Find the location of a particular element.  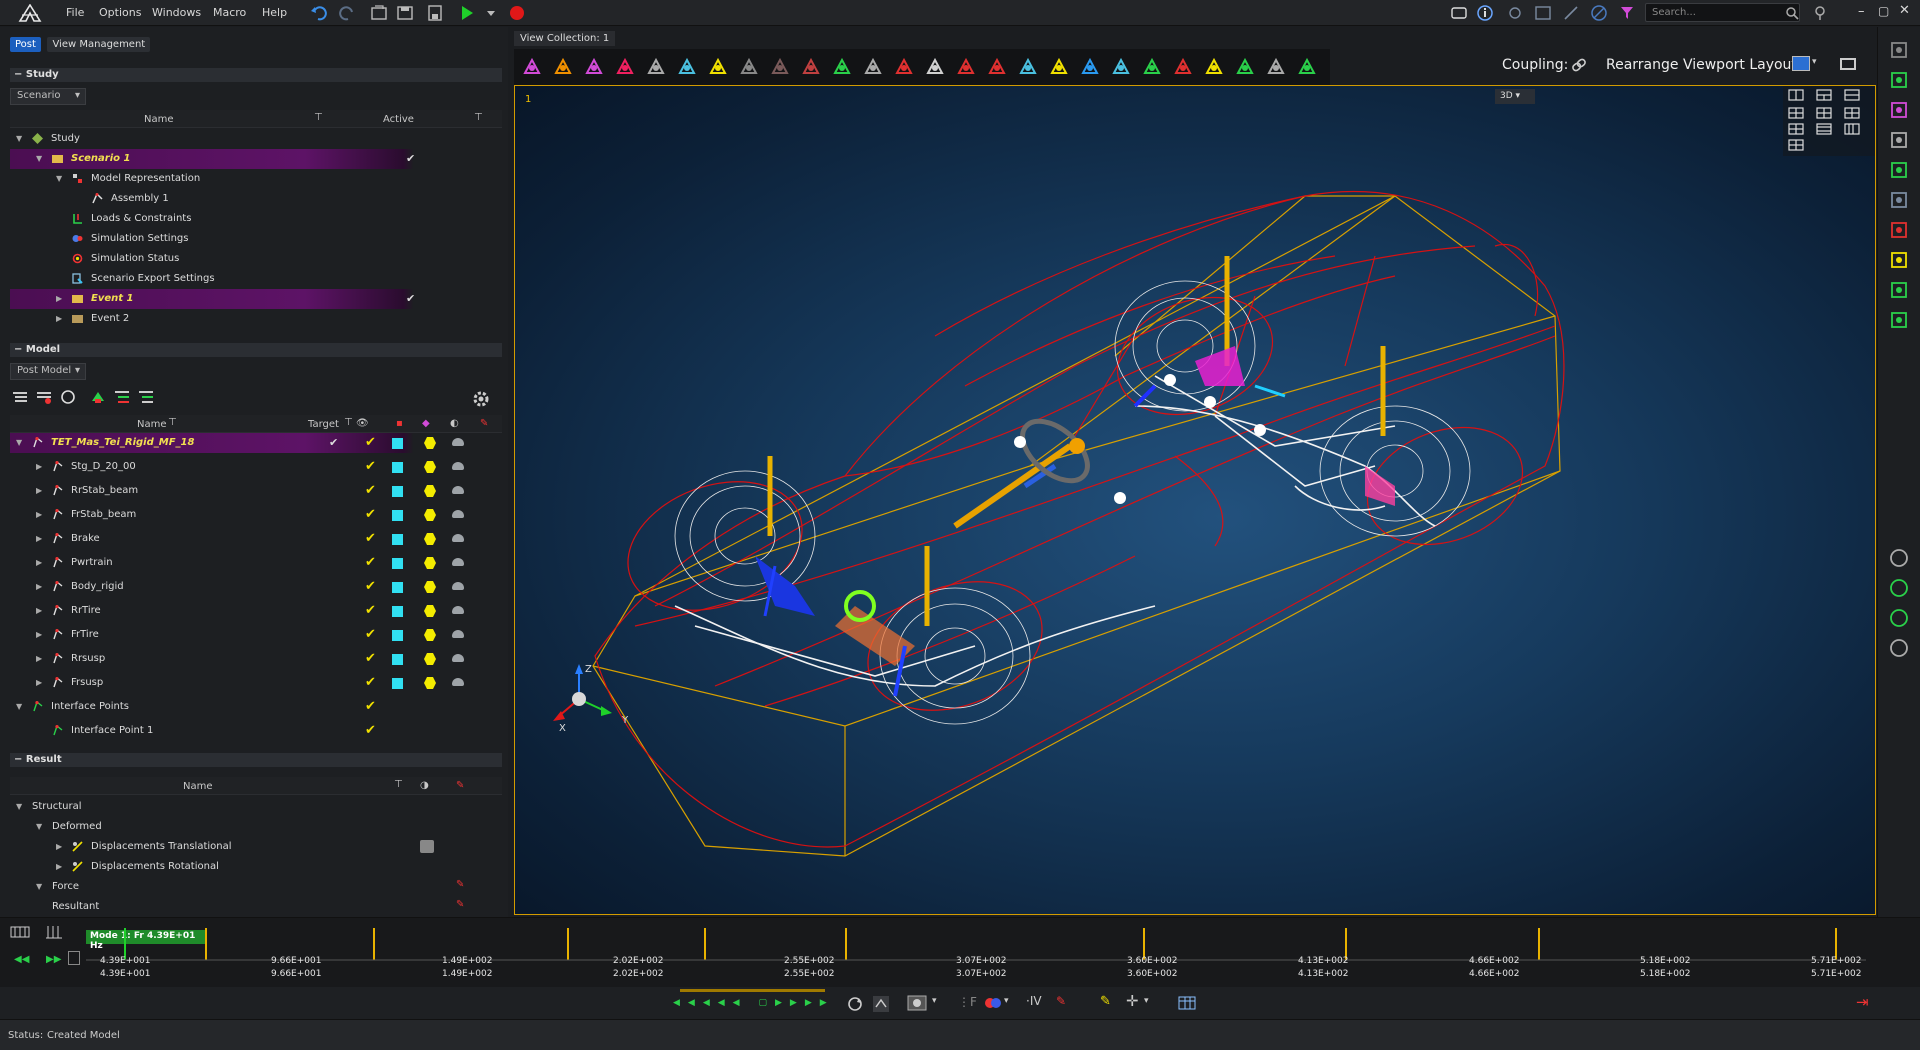

sphere-icon is located at coordinates (563, 67).